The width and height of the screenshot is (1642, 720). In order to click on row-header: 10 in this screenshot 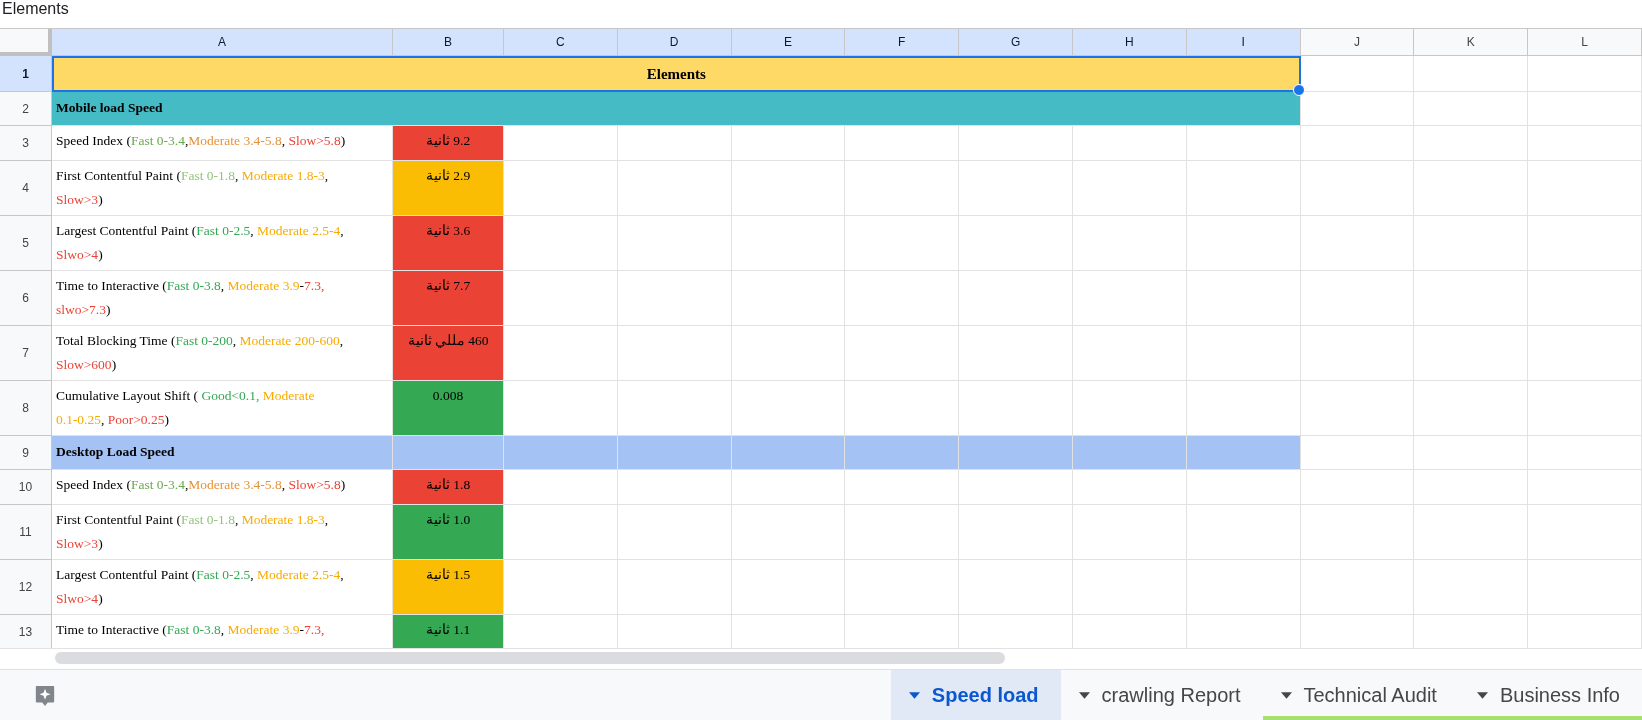, I will do `click(26, 487)`.